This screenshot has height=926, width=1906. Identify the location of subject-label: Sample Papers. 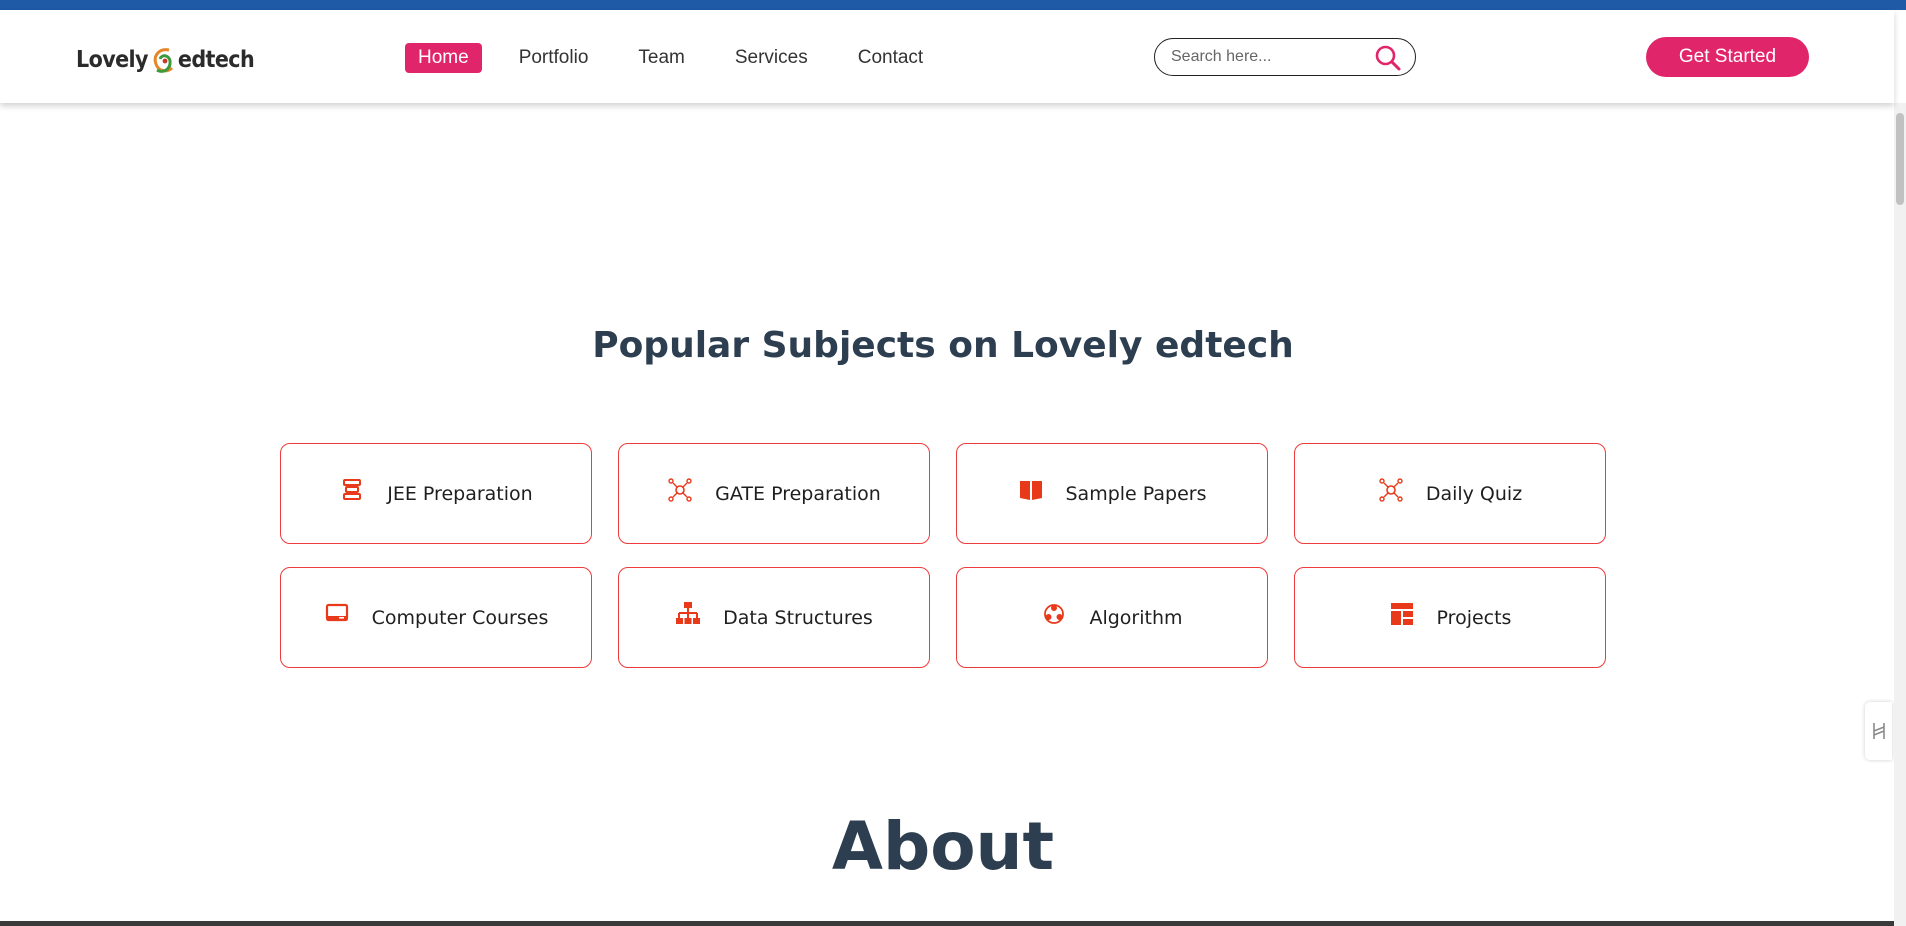
(1136, 493).